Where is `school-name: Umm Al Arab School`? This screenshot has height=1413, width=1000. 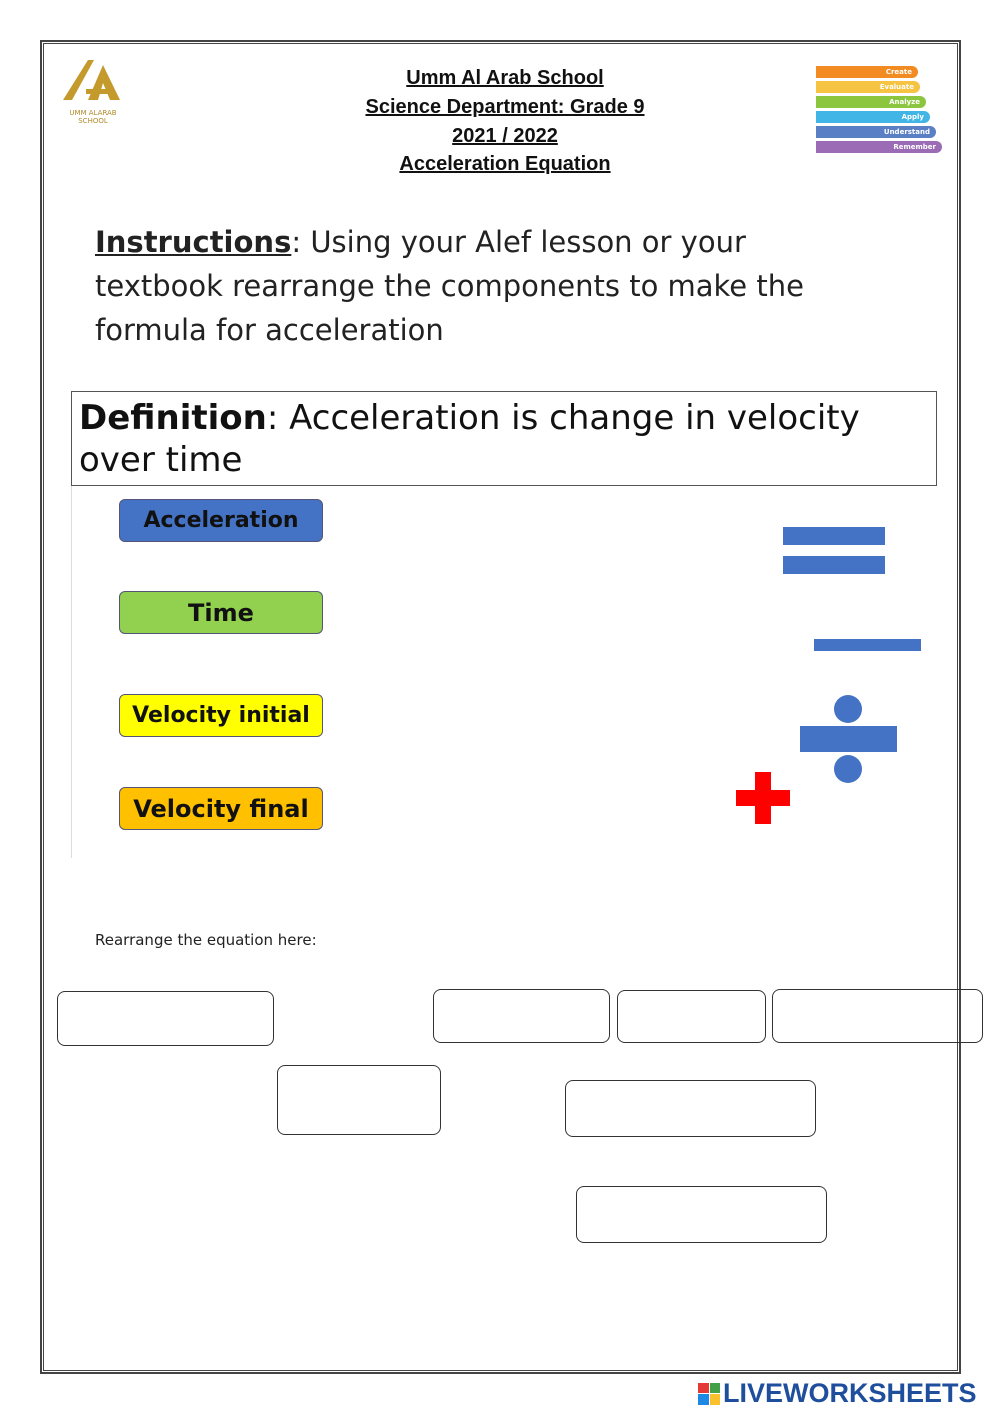
school-name: Umm Al Arab School is located at coordinates (505, 78).